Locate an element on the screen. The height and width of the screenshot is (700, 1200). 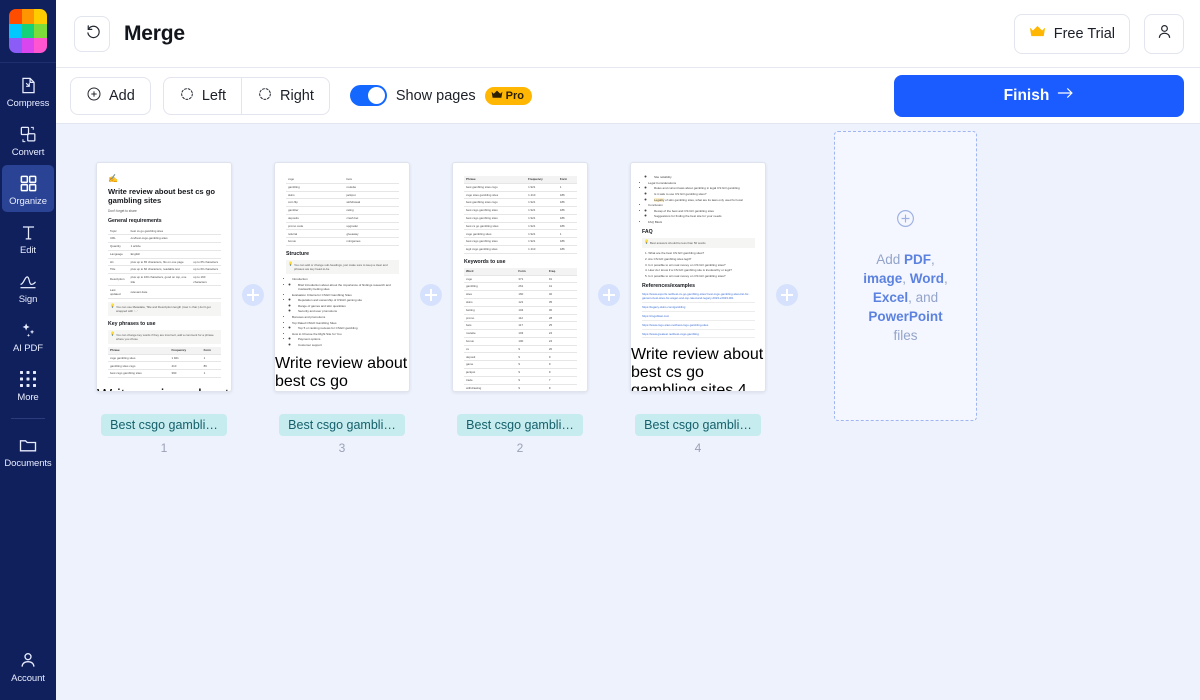
sidebar-item-documents: Documents is located at coordinates (28, 450).